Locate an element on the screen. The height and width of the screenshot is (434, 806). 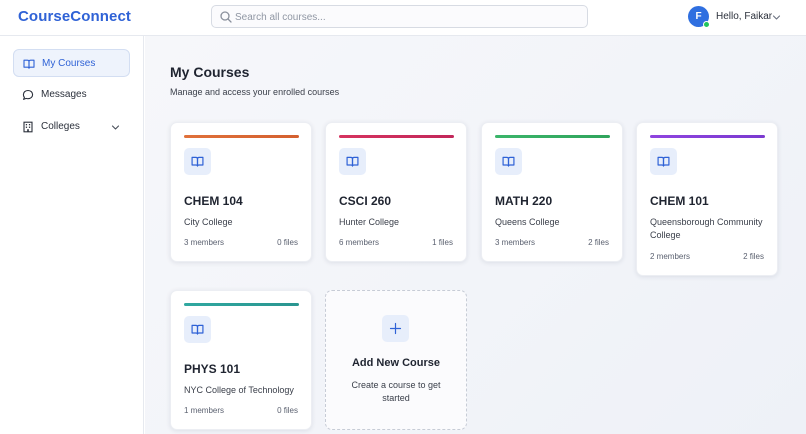
user-greeting: Hello, Faikar is located at coordinates (744, 16).